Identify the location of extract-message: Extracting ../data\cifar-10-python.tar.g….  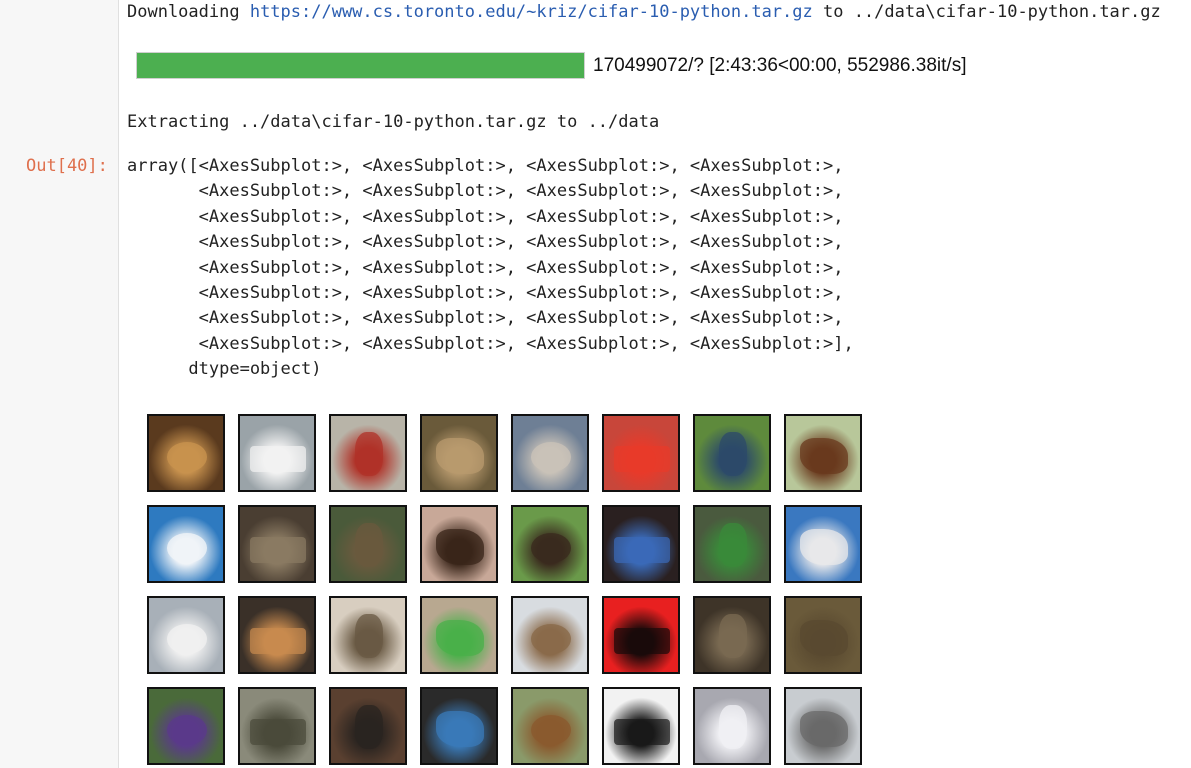
(393, 122).